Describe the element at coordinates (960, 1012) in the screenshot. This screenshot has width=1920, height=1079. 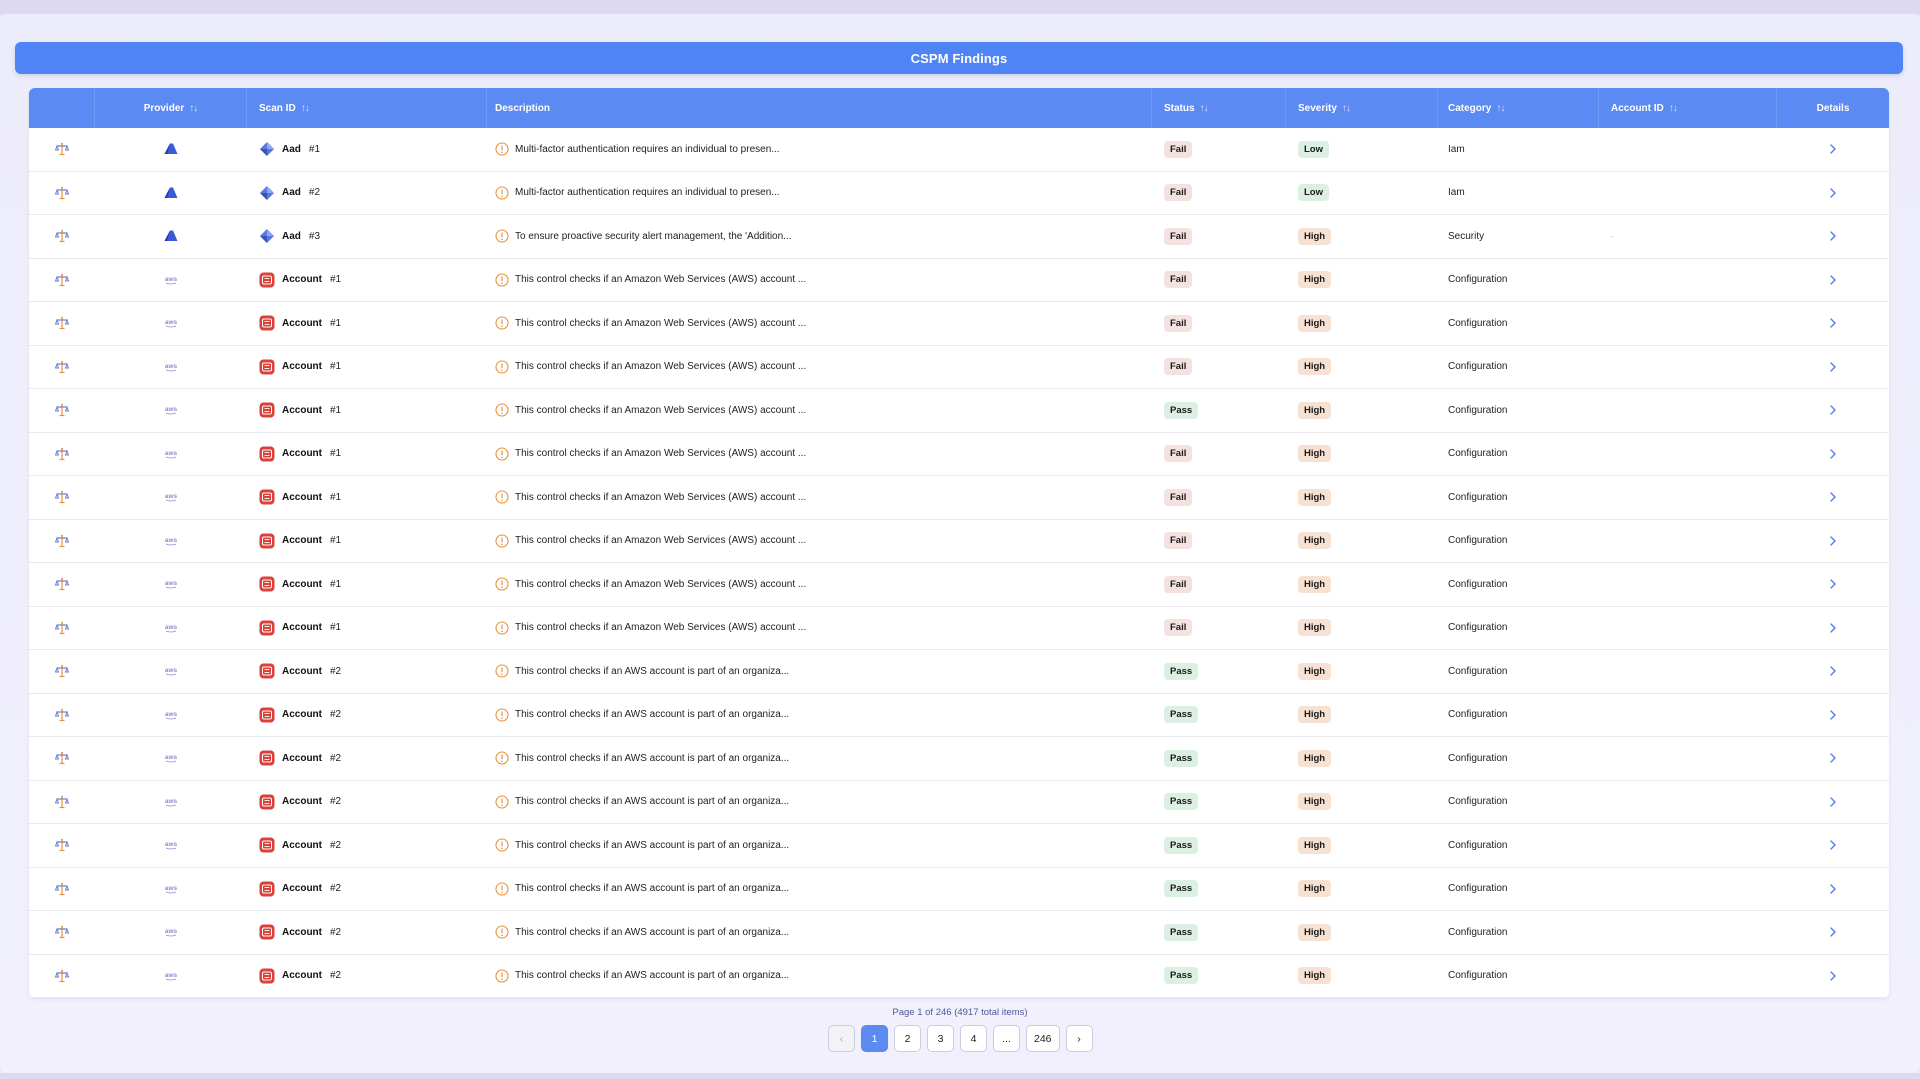
I see `pagination-info: Page 1 of 246 (4917 total items)` at that location.